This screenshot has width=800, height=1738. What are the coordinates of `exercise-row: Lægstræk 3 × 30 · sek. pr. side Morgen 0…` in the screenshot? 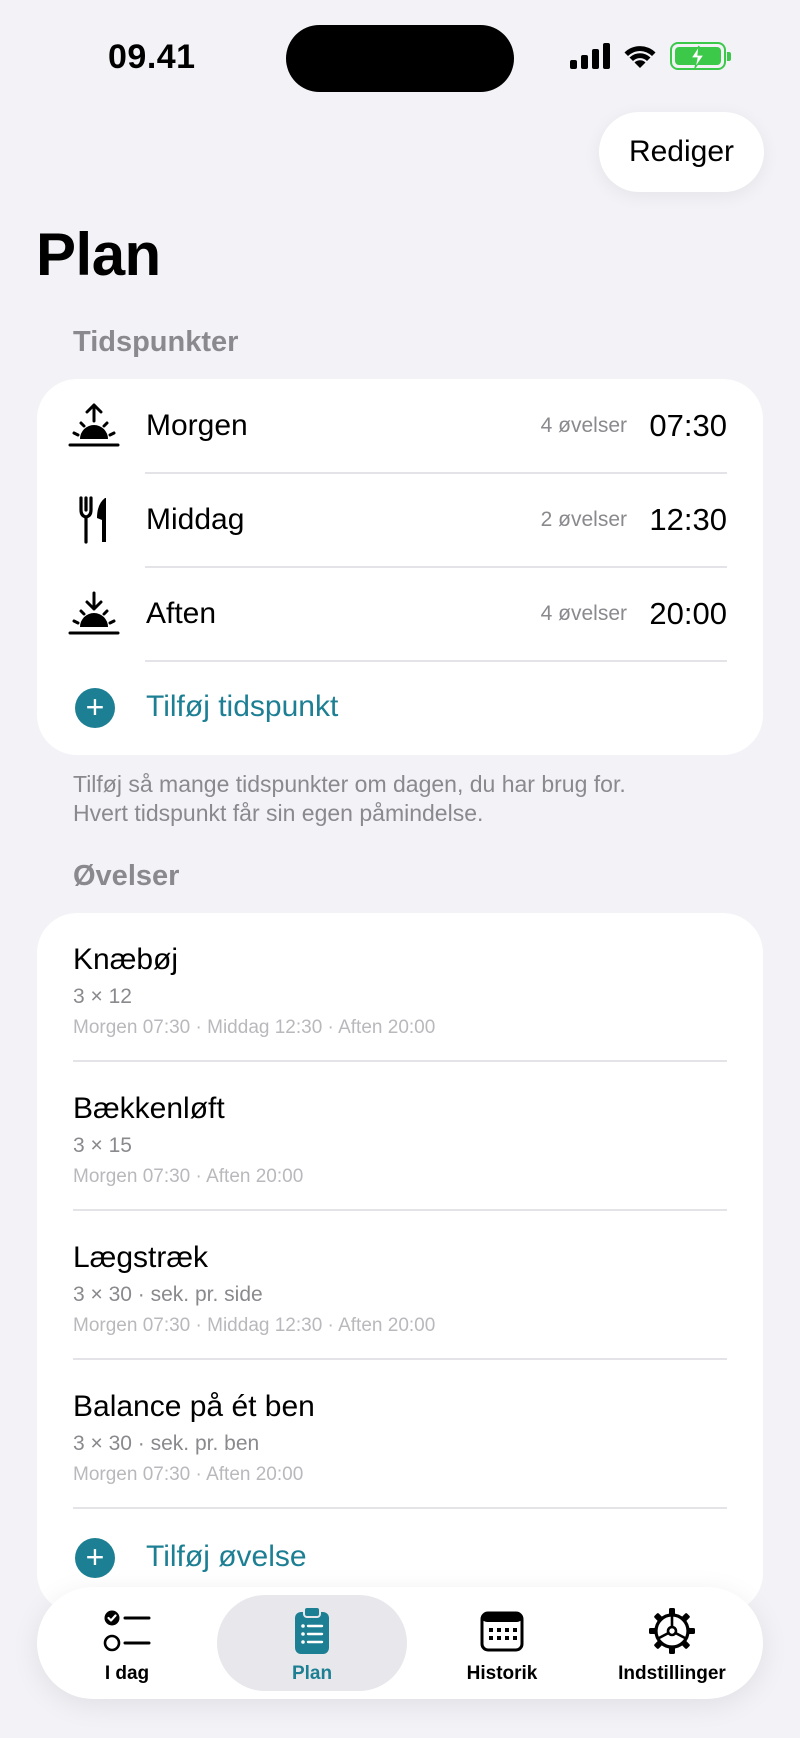 It's located at (400, 1289).